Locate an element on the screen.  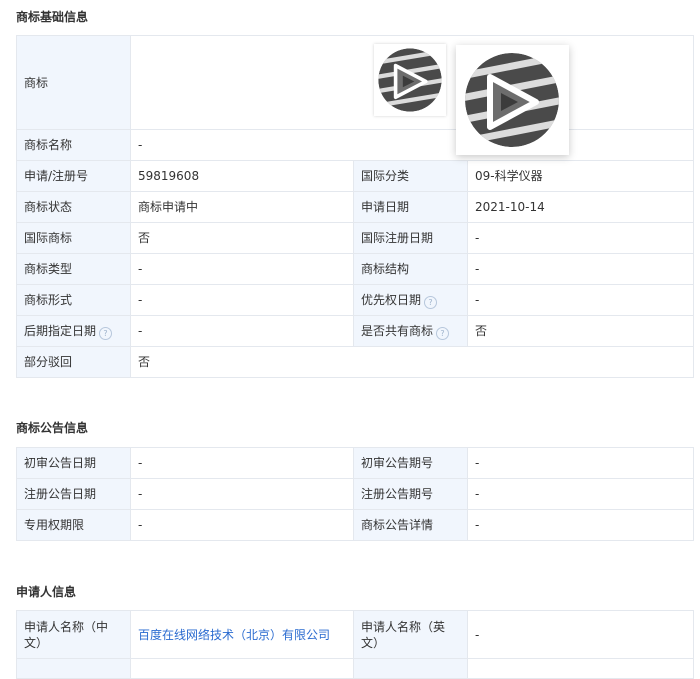
table-row: 商标类型 - 商标结构 - is located at coordinates (355, 269).